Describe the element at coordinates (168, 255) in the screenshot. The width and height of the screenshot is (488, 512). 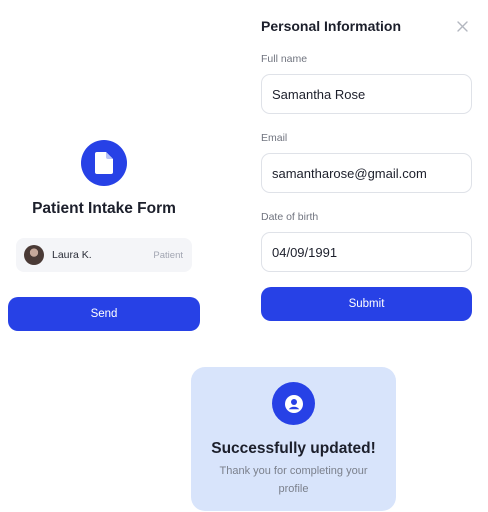
I see `patient-role: Patient` at that location.